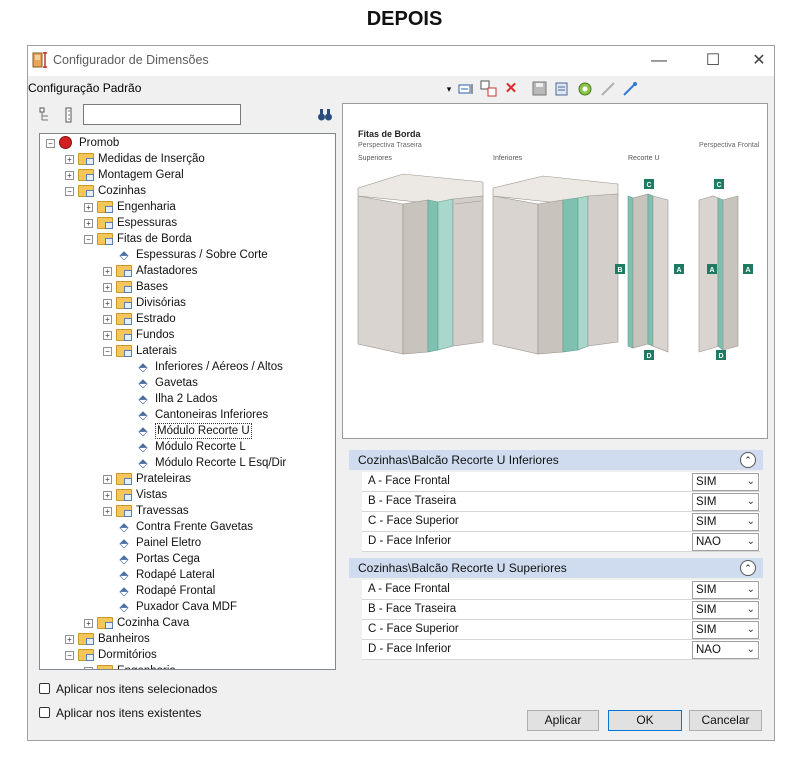  Describe the element at coordinates (187, 399) in the screenshot. I see `tree-item: ⬘ Ilha 2 Lados` at that location.